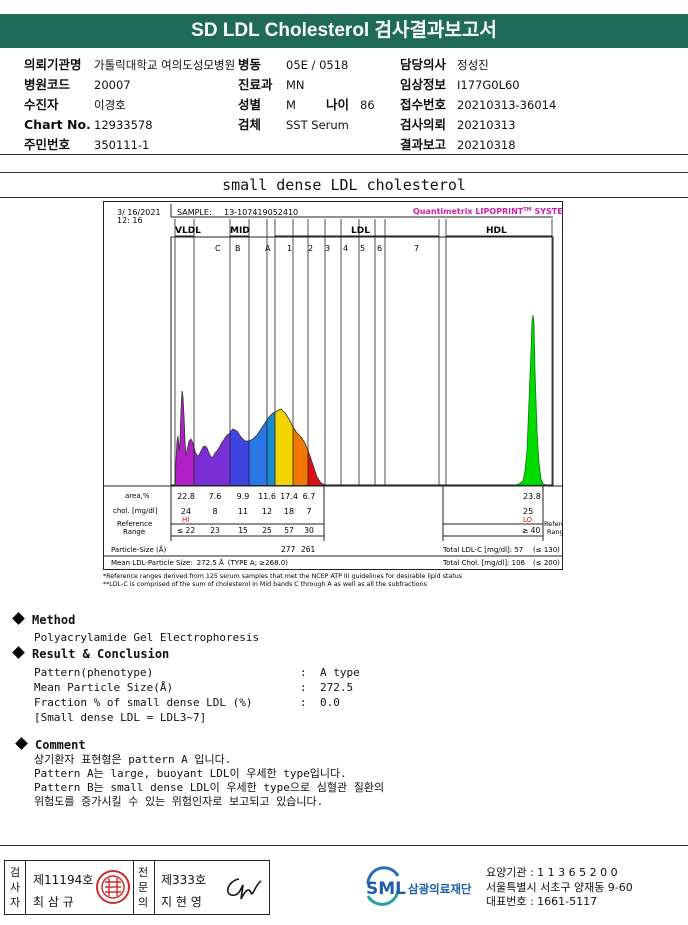 The image size is (688, 925). What do you see at coordinates (293, 64) in the screenshot?
I see `header-row: 병동 05E / 0518` at bounding box center [293, 64].